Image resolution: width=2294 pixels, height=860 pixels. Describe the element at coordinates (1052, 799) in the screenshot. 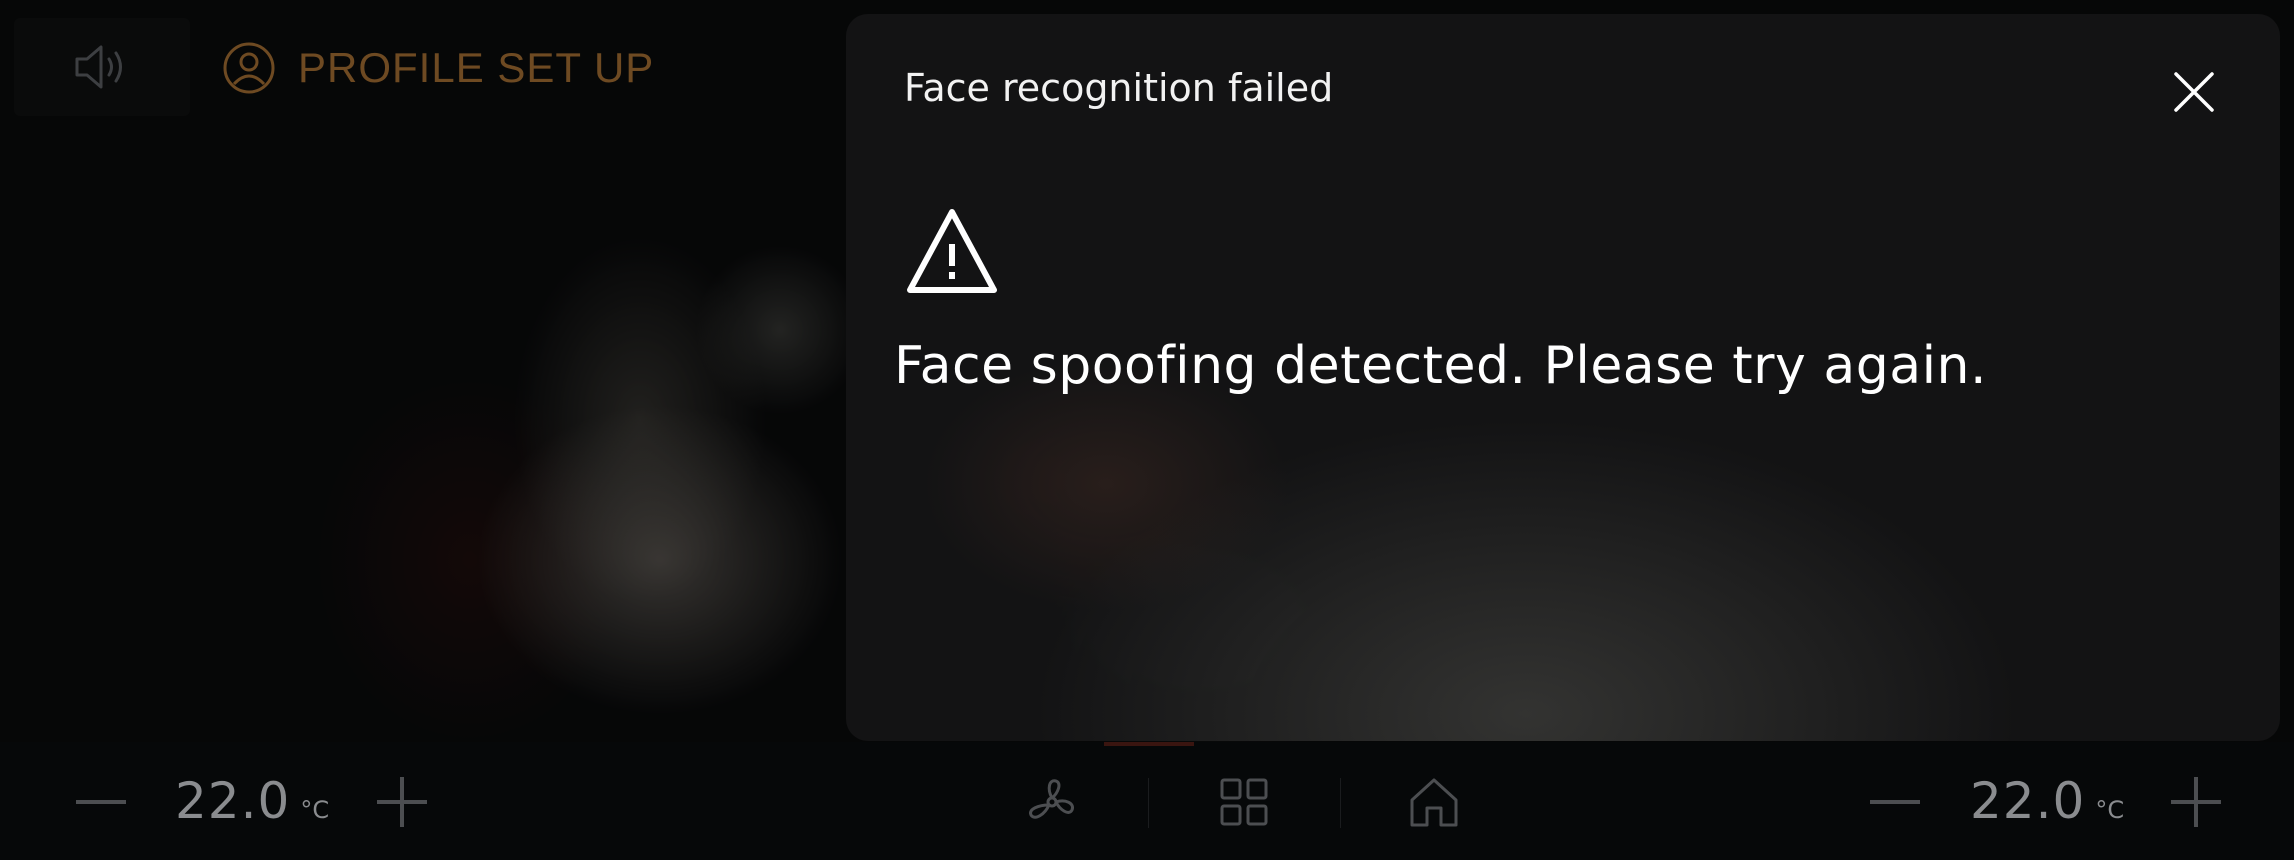

I see `fan-icon` at that location.